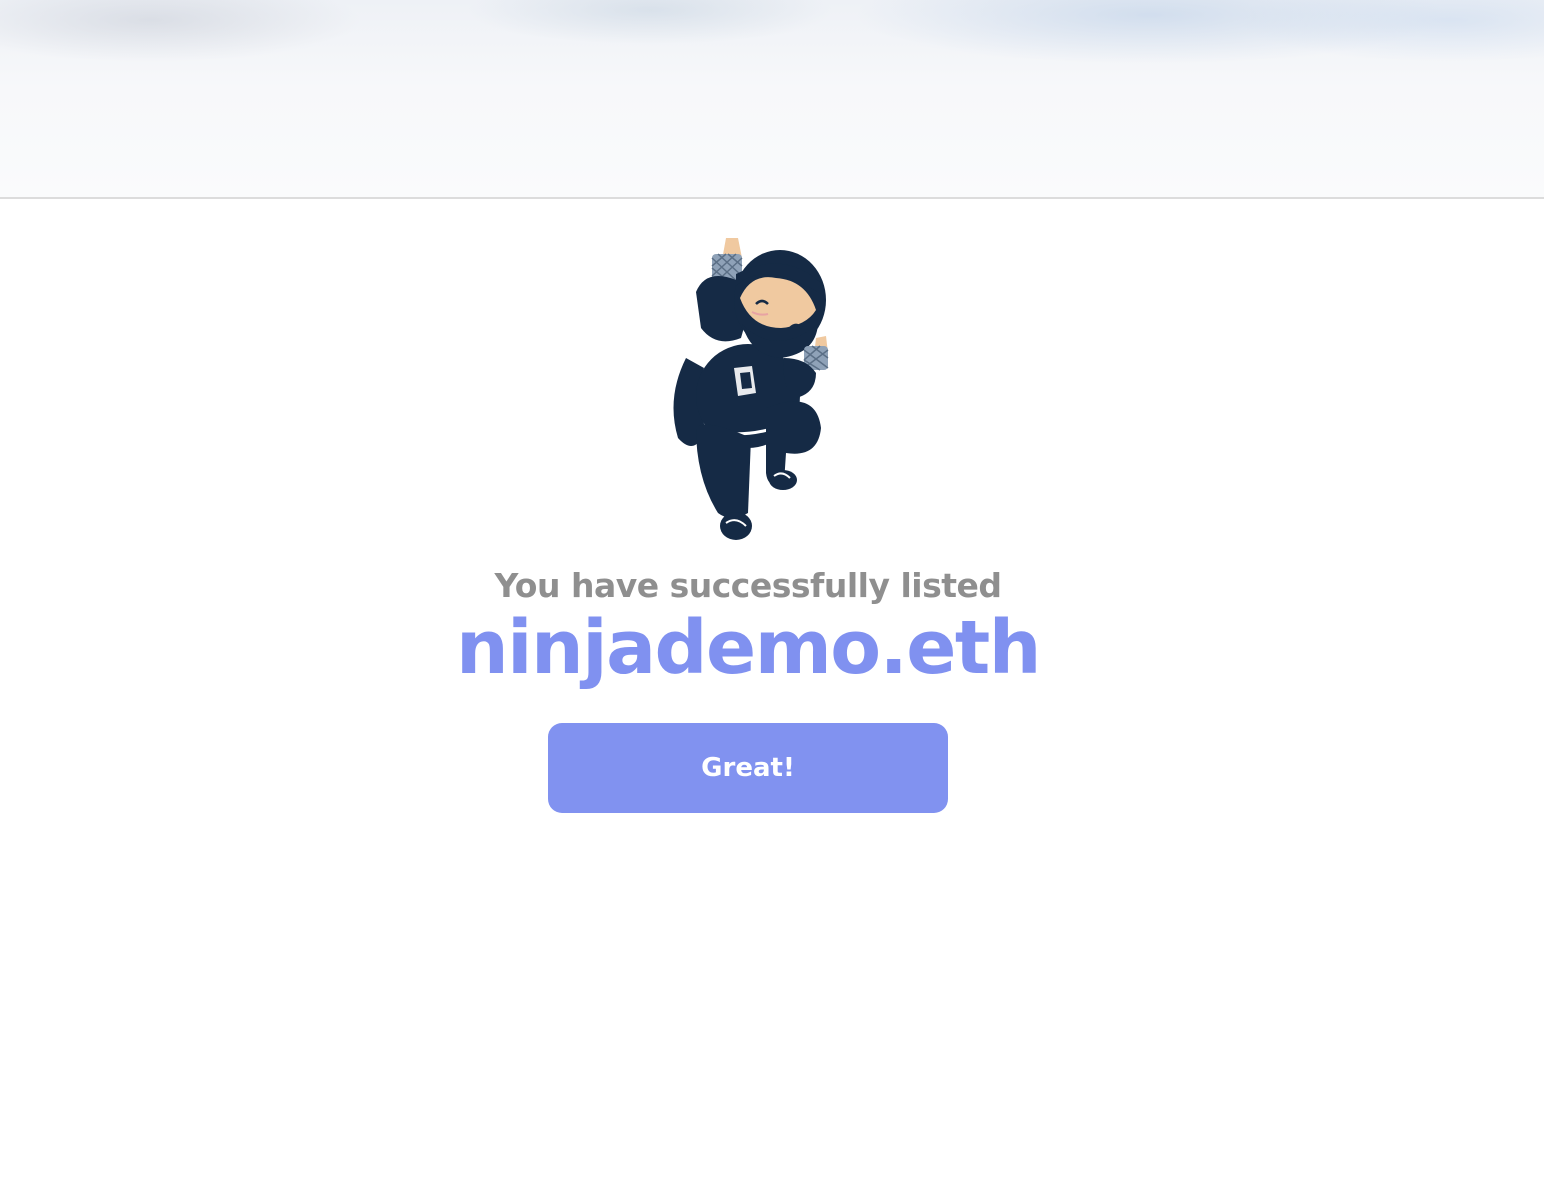 The height and width of the screenshot is (1188, 1544). Describe the element at coordinates (754, 389) in the screenshot. I see `ninja-mascot-icon` at that location.